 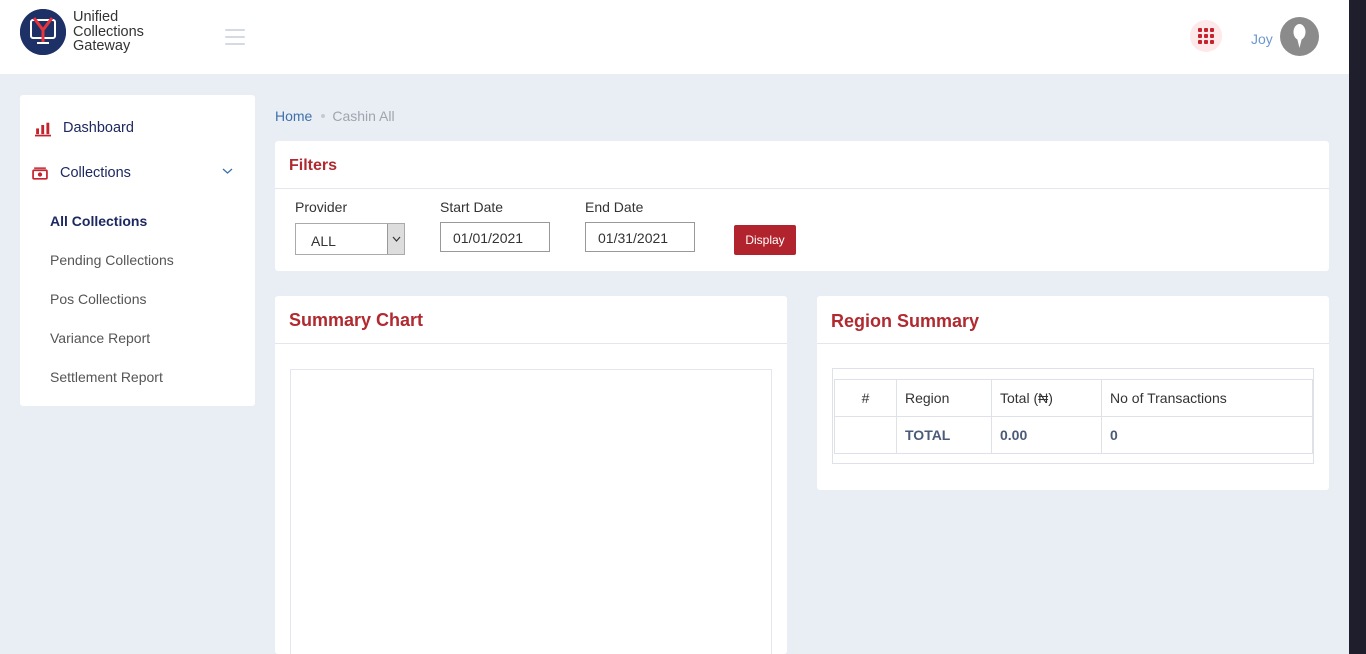 I want to click on column-header-total: Total (₦), so click(x=1046, y=398).